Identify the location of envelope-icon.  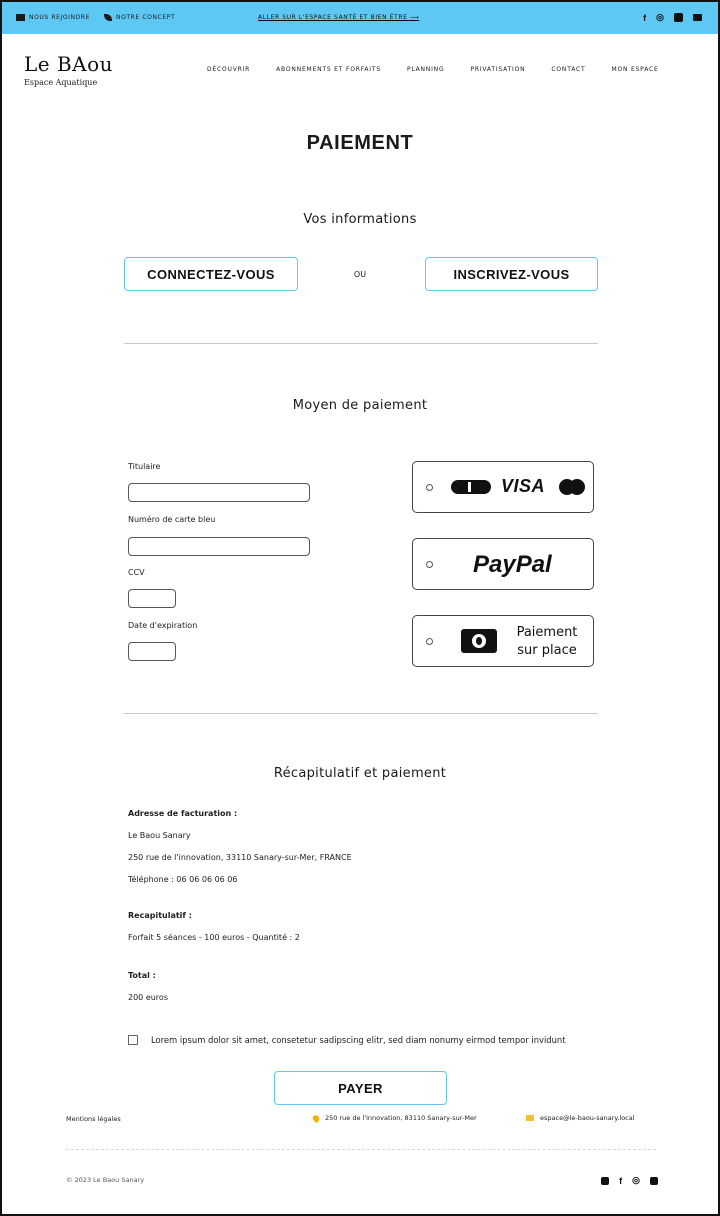
(530, 1118).